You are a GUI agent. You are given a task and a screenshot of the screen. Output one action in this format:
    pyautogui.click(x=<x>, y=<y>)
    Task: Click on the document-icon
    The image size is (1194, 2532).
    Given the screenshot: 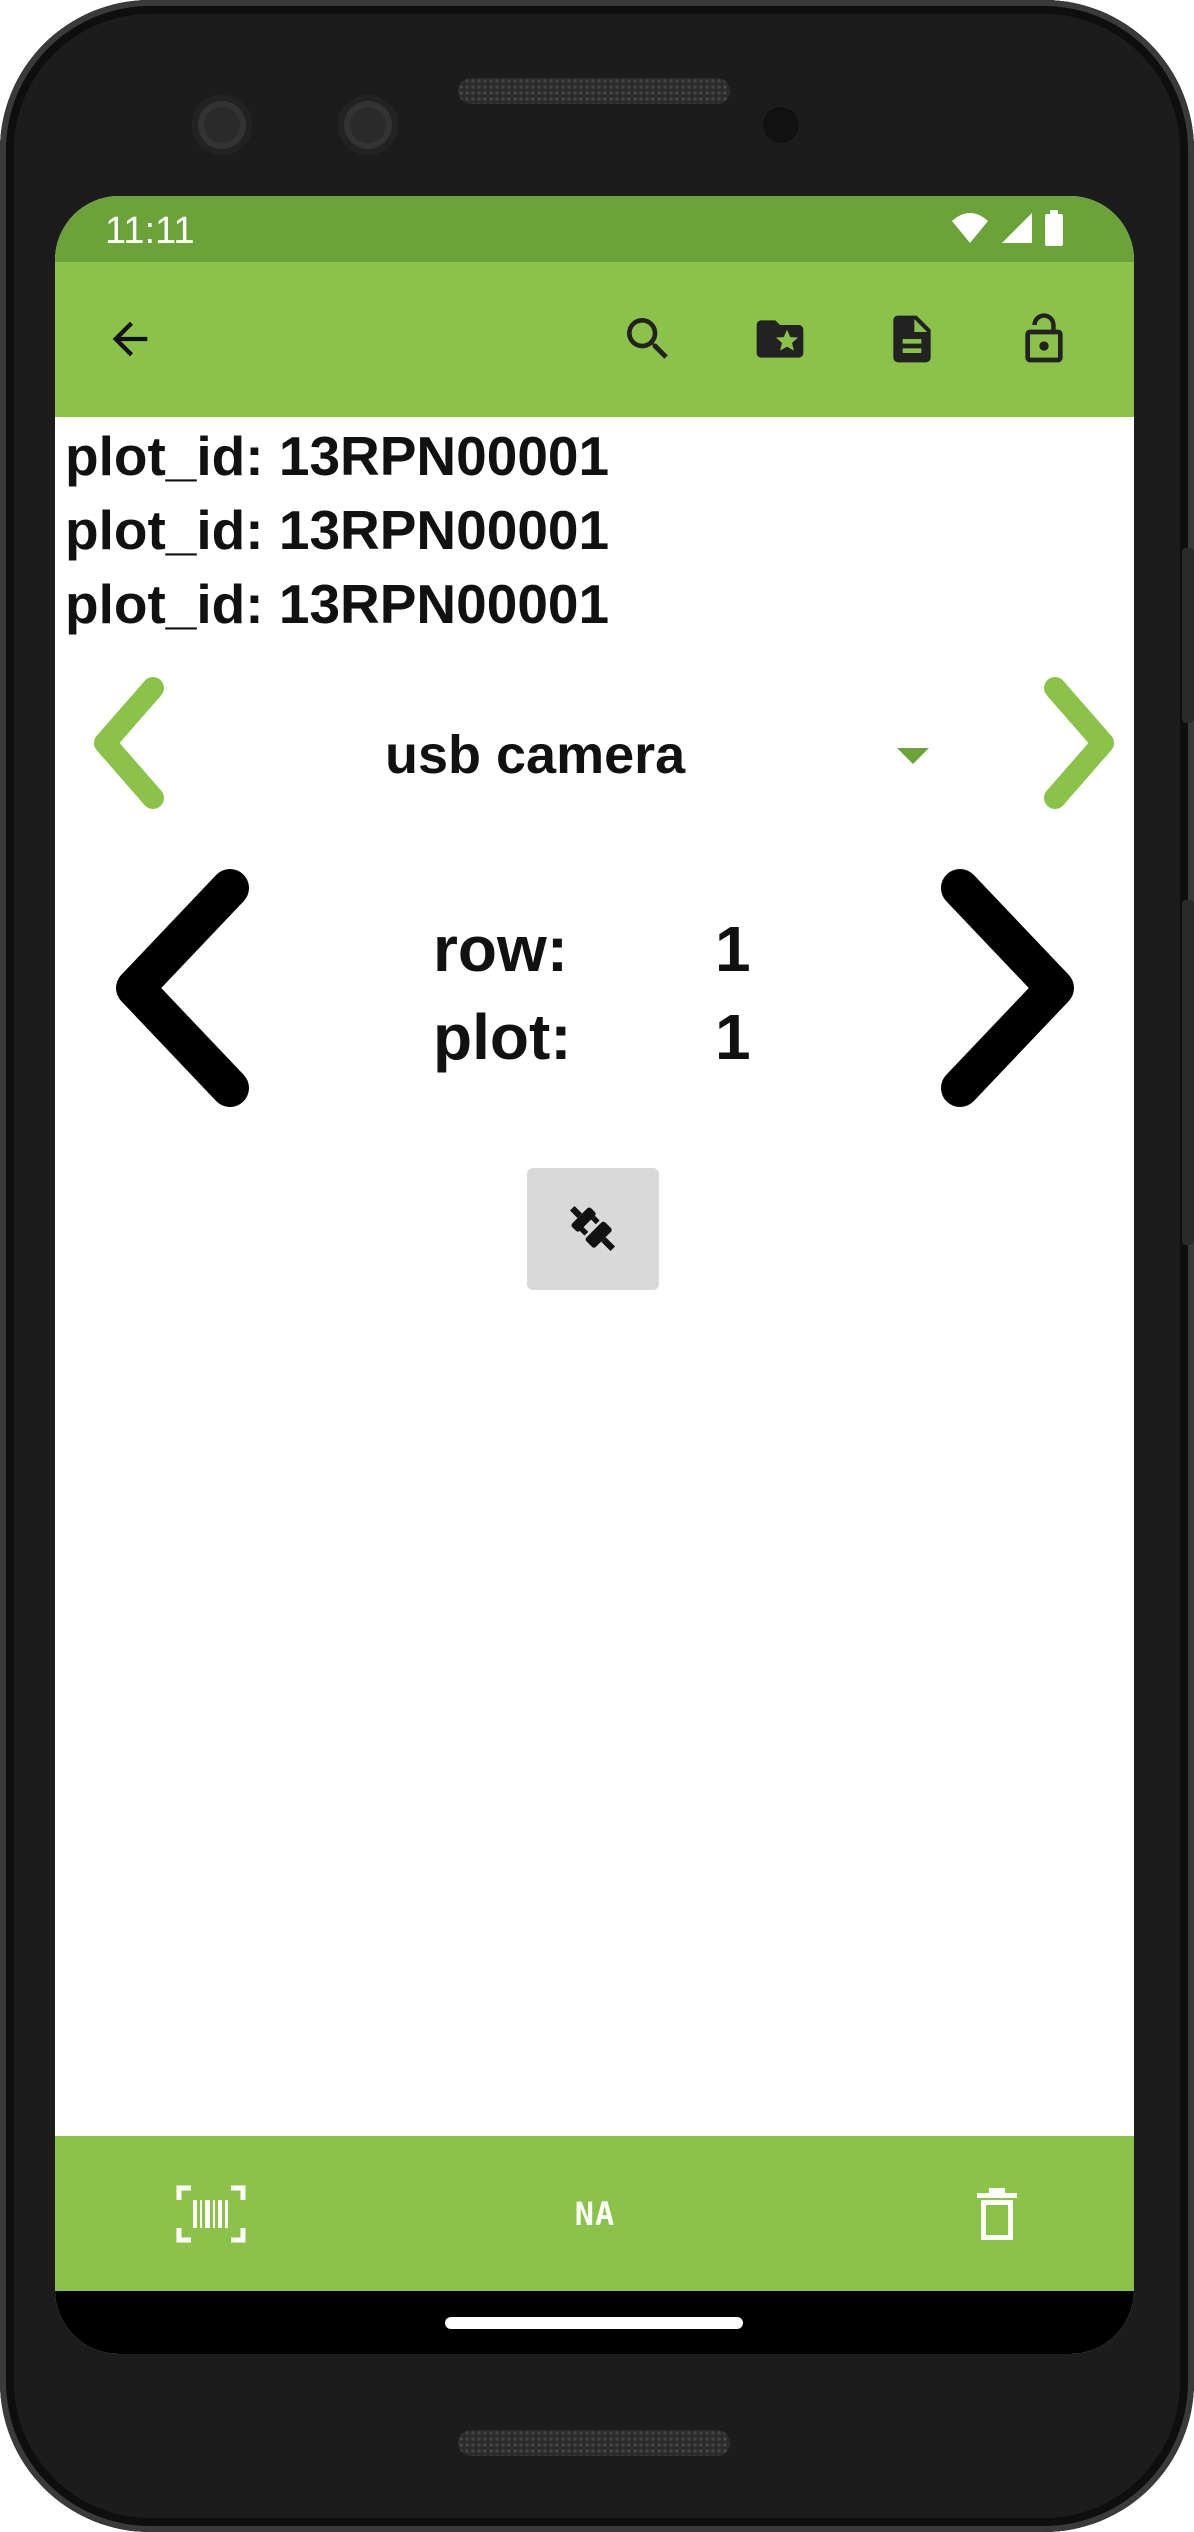 What is the action you would take?
    pyautogui.click(x=912, y=339)
    